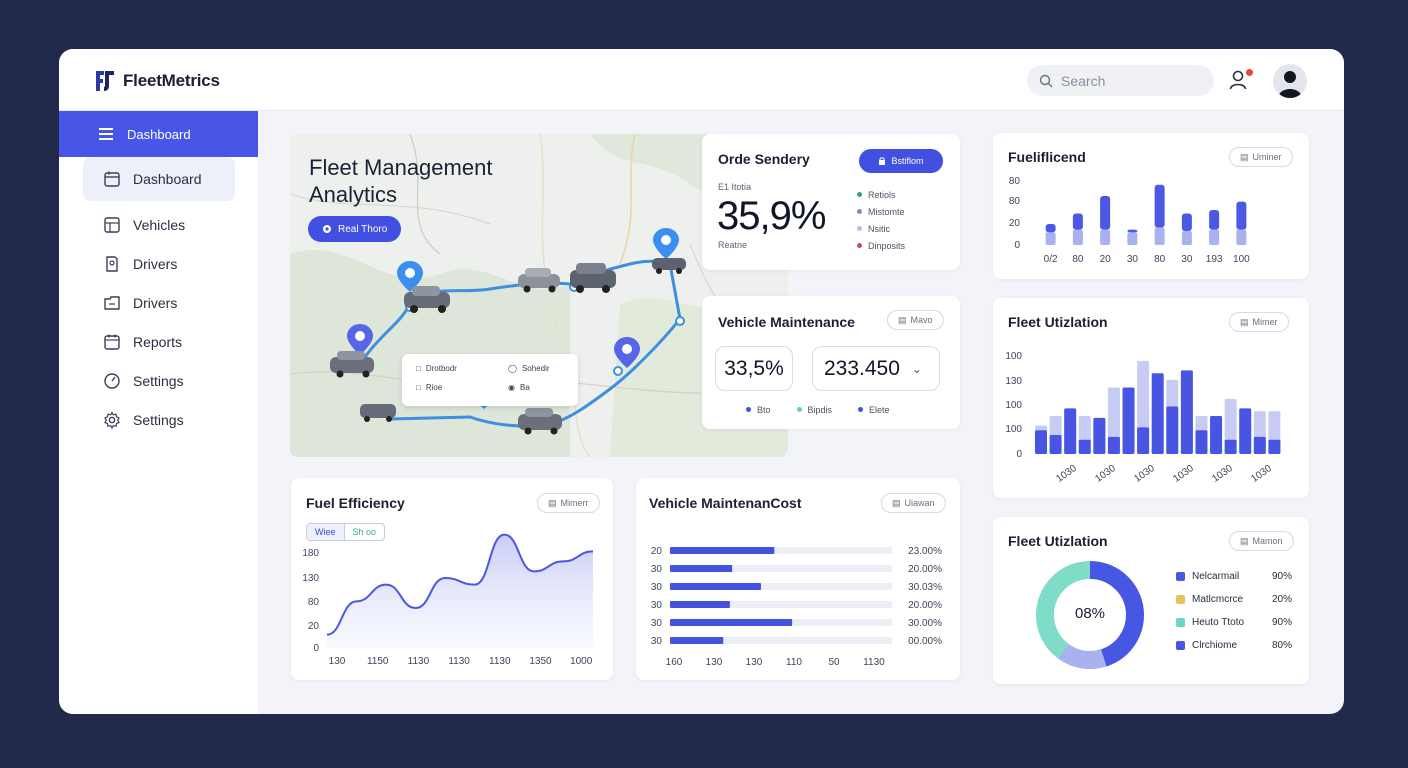 This screenshot has height=768, width=1408. I want to click on sidebar-item-reports: Reports, so click(159, 342).